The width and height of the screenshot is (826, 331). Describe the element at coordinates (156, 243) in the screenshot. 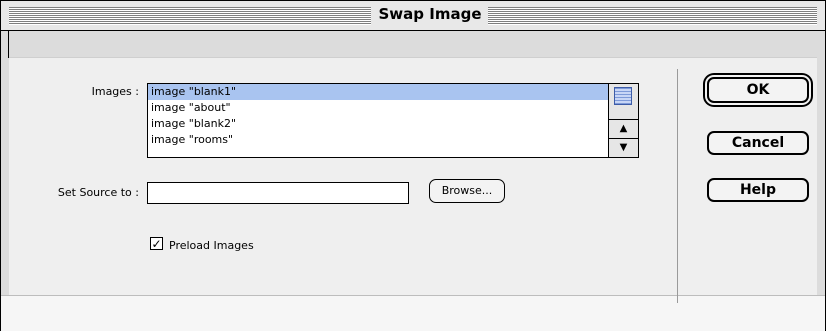

I see `preload-images-checkbox: ✓` at that location.